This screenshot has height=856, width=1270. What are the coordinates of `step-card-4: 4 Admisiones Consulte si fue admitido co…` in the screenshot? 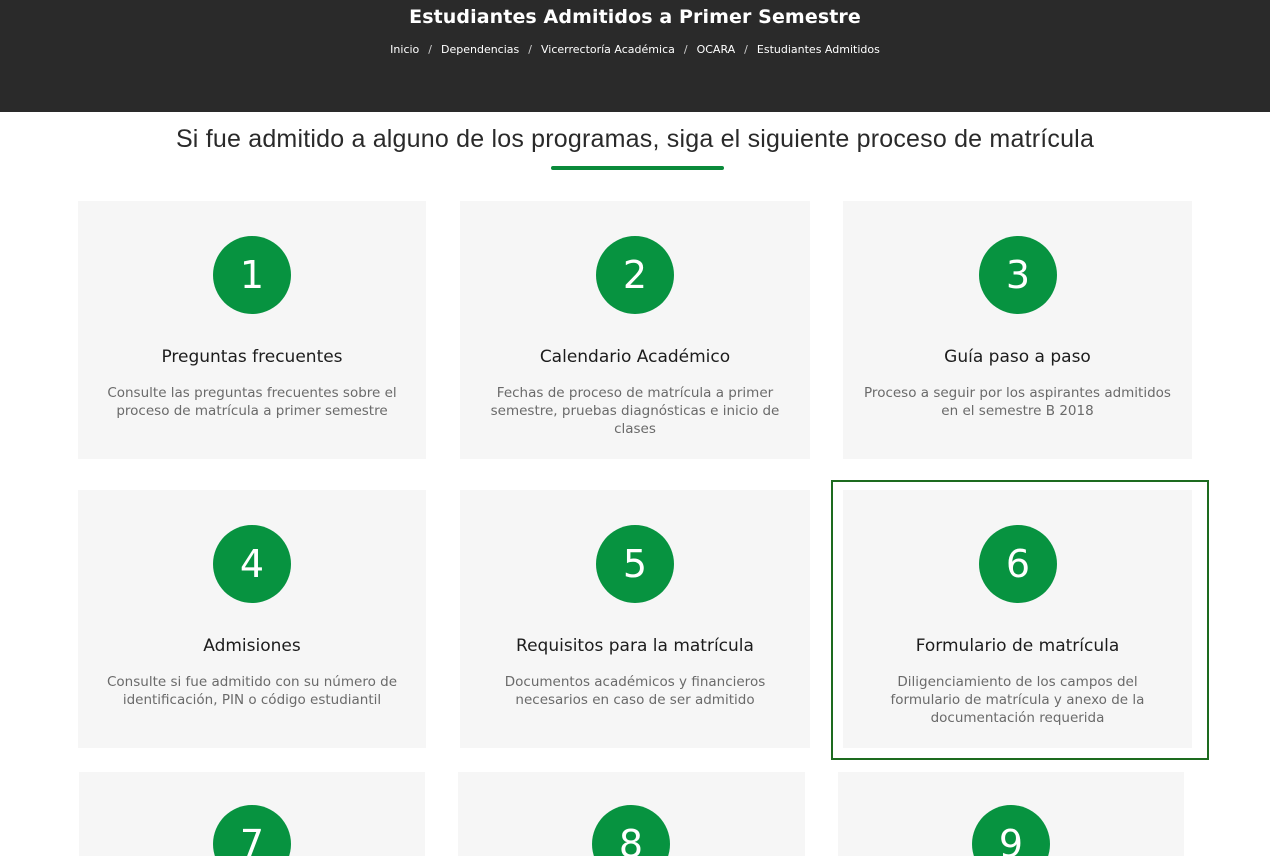 It's located at (252, 619).